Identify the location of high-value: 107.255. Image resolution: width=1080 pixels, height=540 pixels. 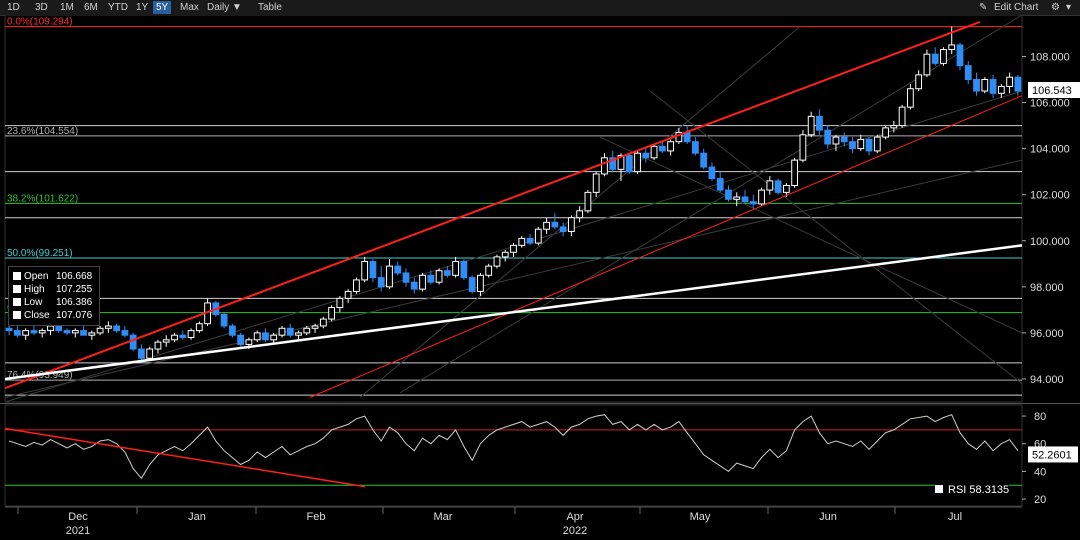
(74, 289).